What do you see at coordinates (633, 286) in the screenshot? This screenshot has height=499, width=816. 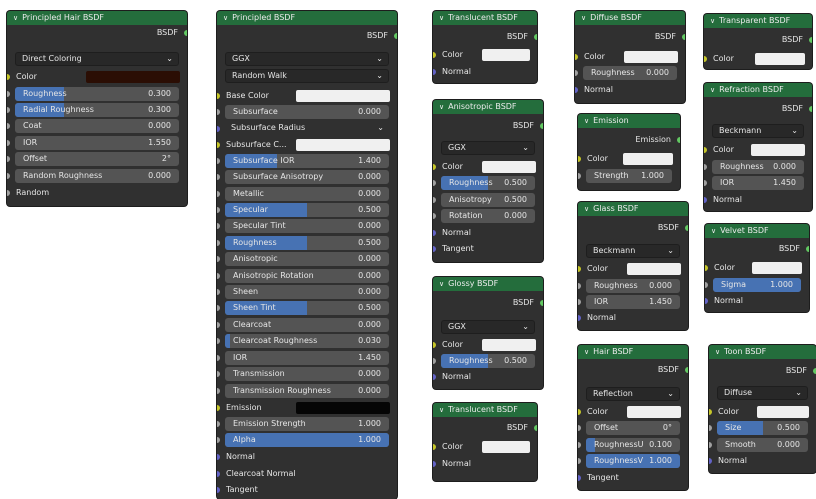 I see `roughness-slider: Roughness 0.000` at bounding box center [633, 286].